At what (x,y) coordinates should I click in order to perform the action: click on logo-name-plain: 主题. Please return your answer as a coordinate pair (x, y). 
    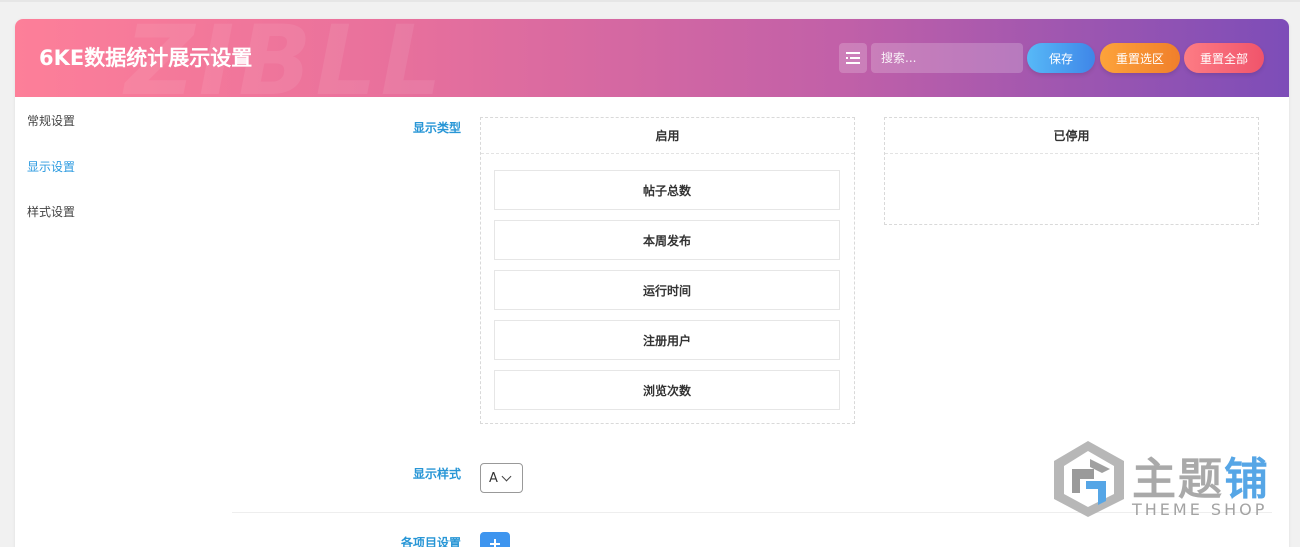
    Looking at the image, I should click on (1178, 479).